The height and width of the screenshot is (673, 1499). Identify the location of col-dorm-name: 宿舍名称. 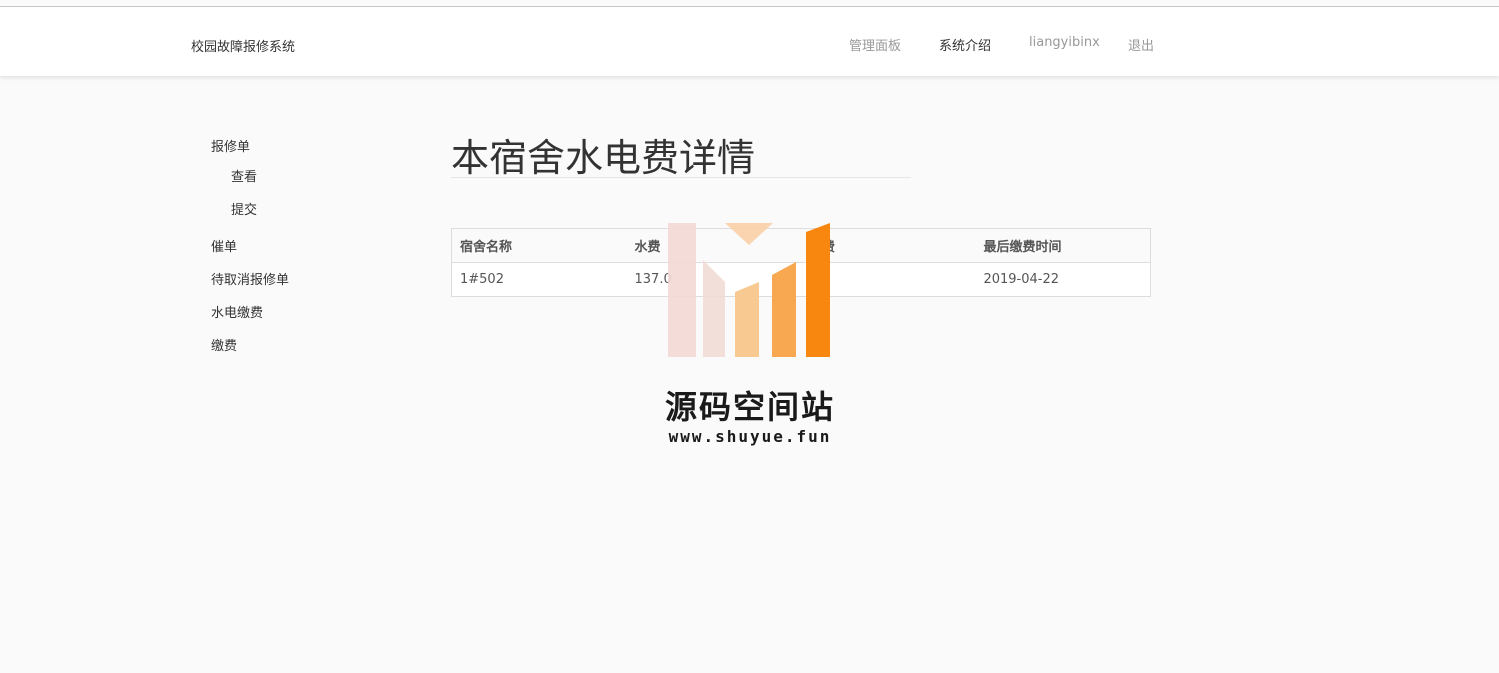
(539, 245).